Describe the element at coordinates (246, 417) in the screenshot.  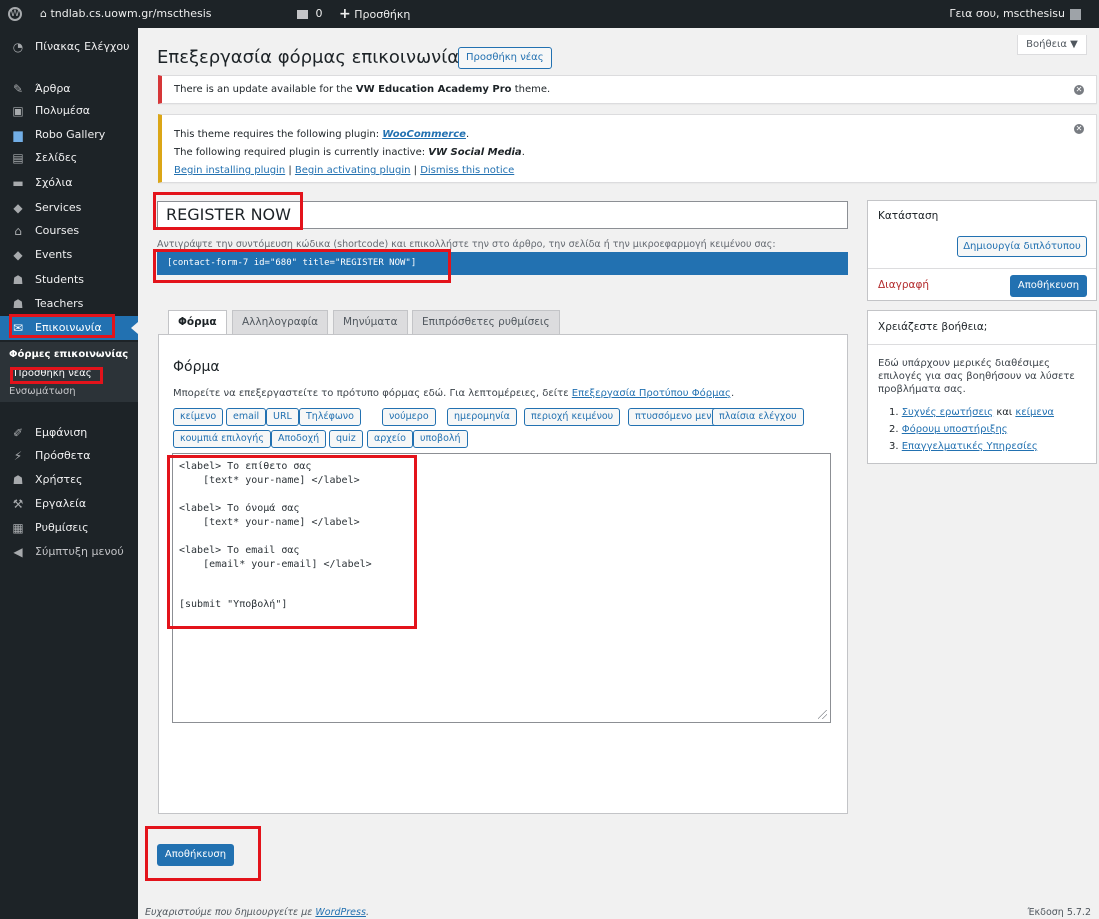
I see `tag-button-email: email` at that location.